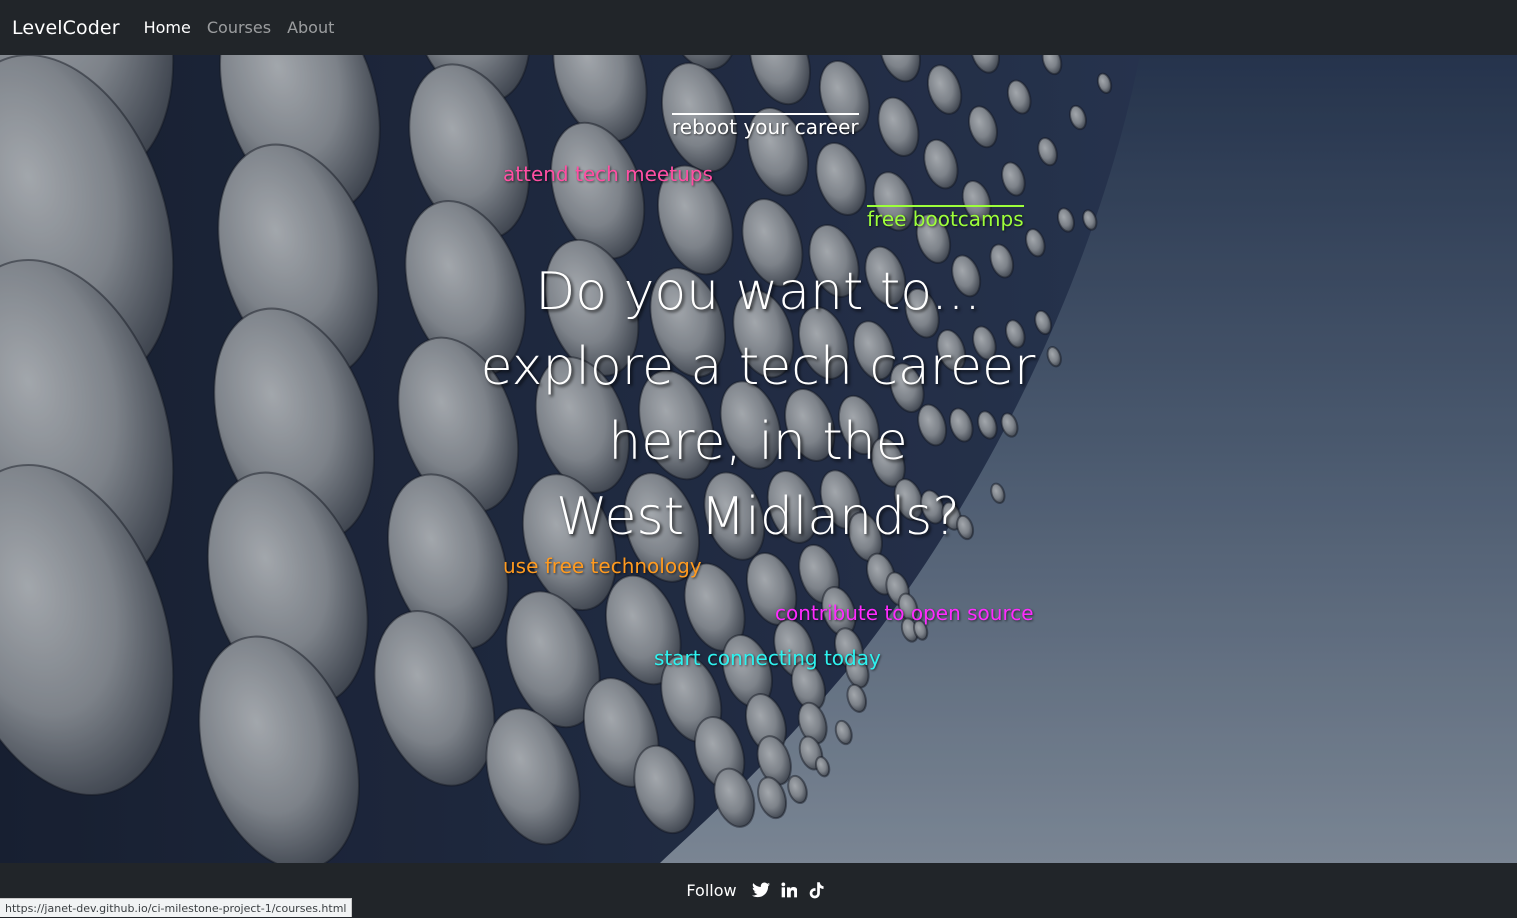  I want to click on headline-line-4: West Midlands?, so click(758, 517).